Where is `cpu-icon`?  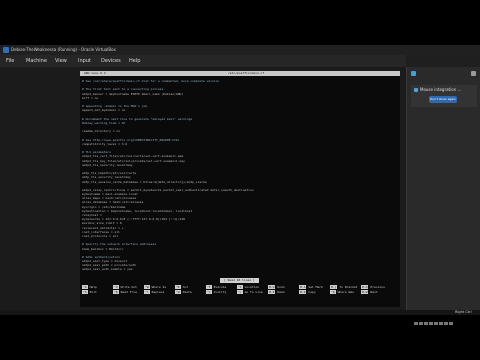 cpu-icon is located at coordinates (451, 323).